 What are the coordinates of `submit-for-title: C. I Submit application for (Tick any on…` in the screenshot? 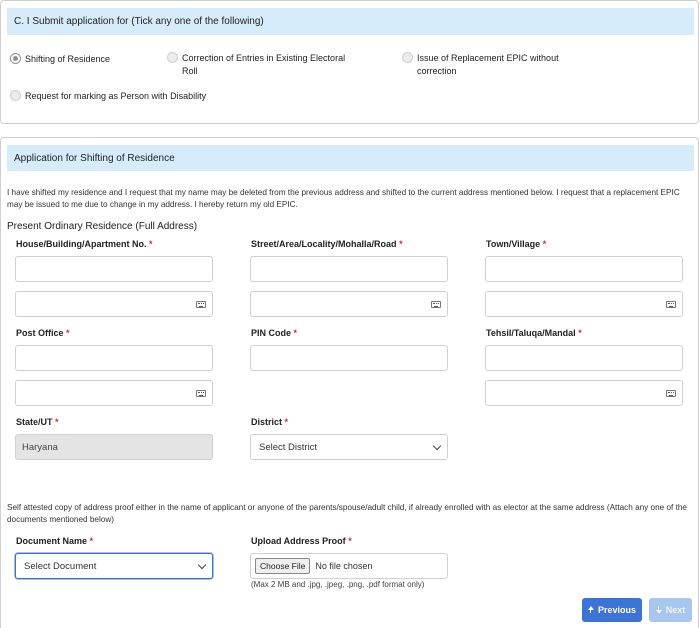 It's located at (139, 21).